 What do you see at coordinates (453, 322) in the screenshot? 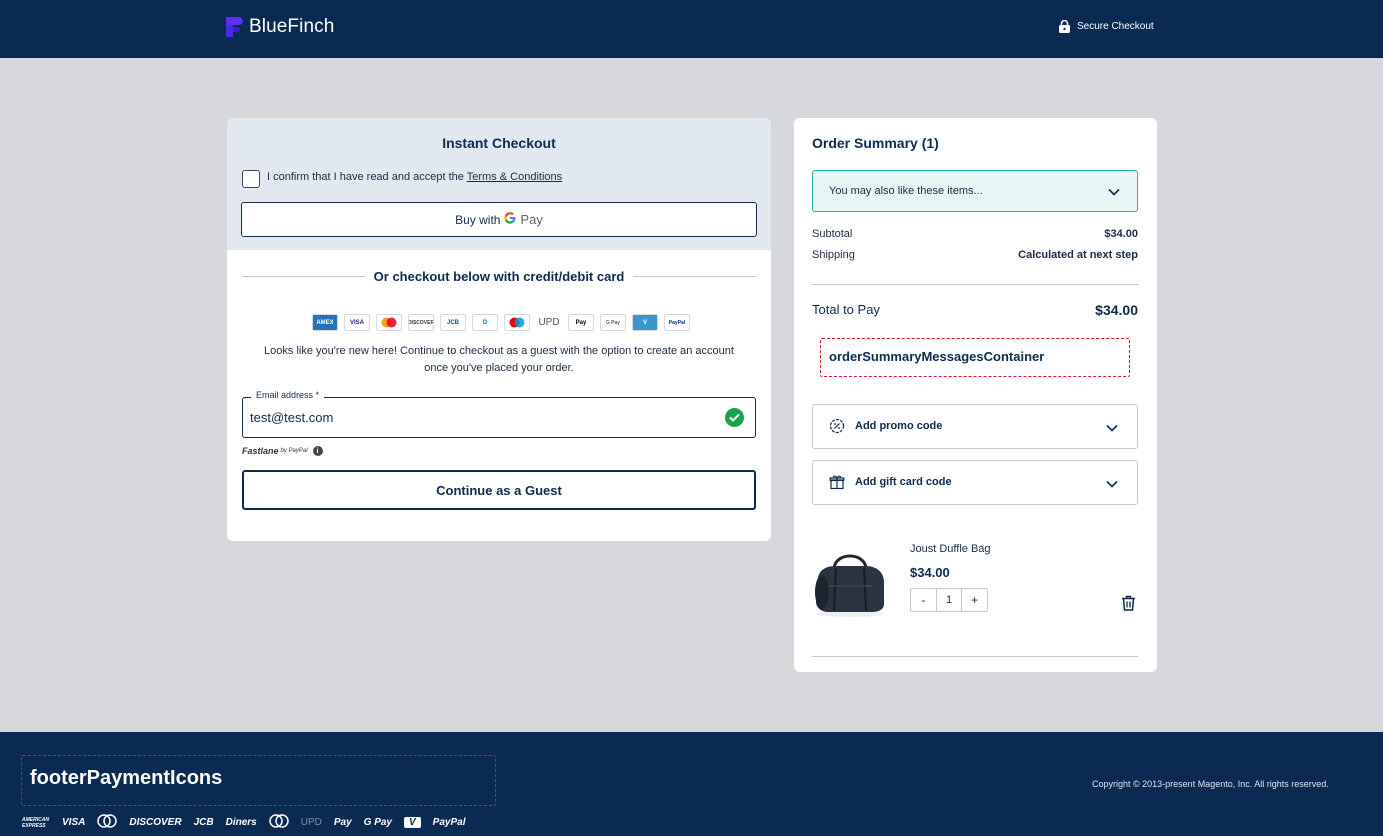
I see `jcb-icon: JCB` at bounding box center [453, 322].